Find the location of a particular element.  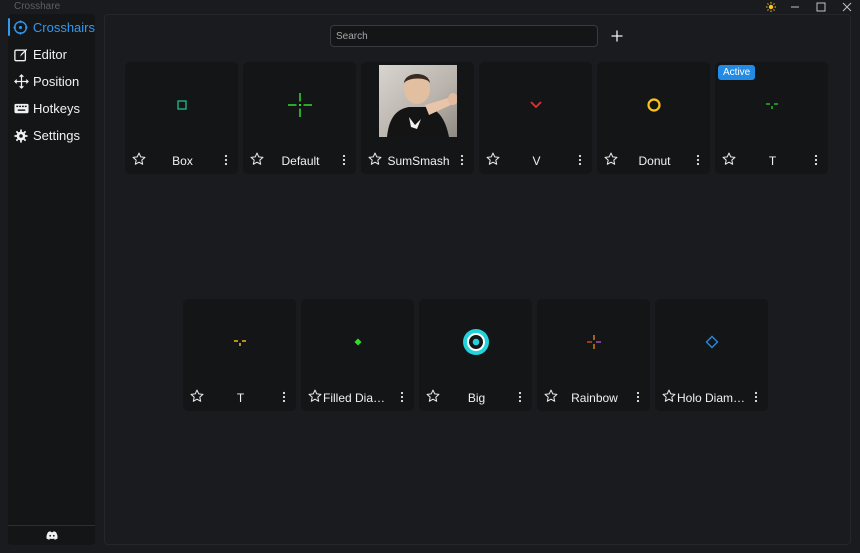

crosshair-card-donut: Donut is located at coordinates (653, 118).